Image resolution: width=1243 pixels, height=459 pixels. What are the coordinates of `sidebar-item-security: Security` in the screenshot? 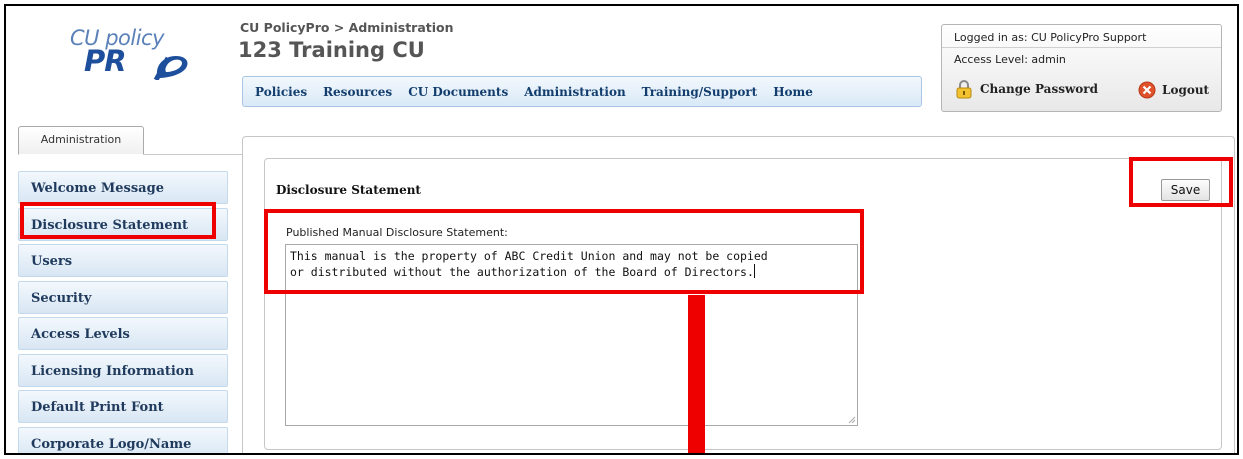 It's located at (123, 297).